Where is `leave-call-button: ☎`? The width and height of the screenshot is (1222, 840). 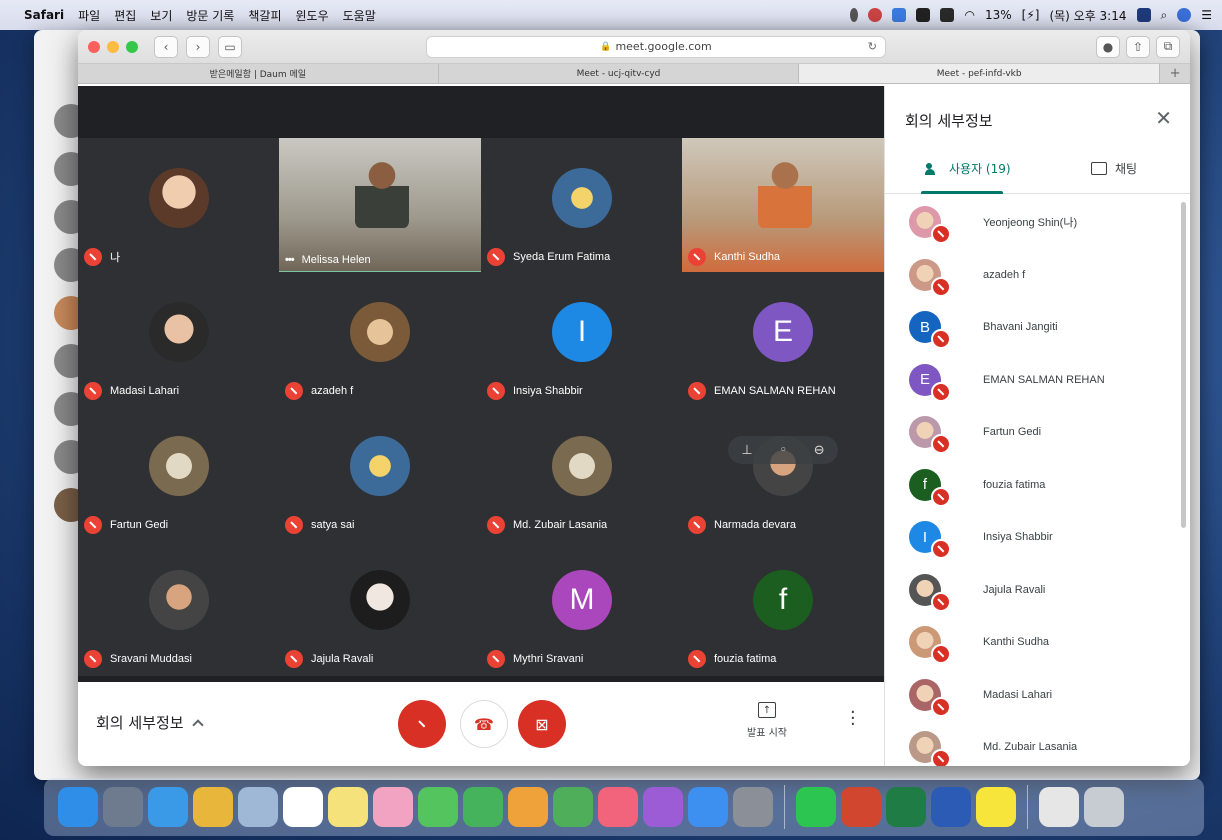 leave-call-button: ☎ is located at coordinates (484, 724).